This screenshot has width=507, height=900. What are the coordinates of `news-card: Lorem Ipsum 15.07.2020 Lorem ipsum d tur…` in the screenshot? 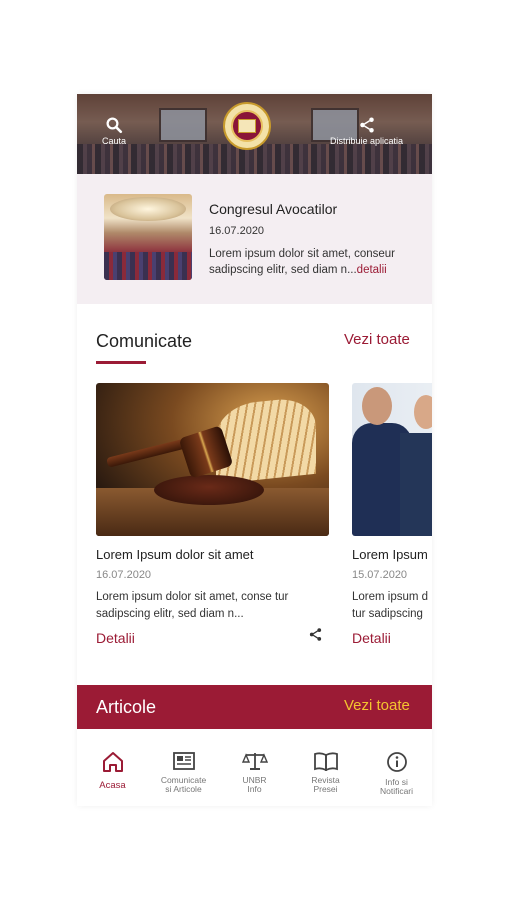 It's located at (392, 514).